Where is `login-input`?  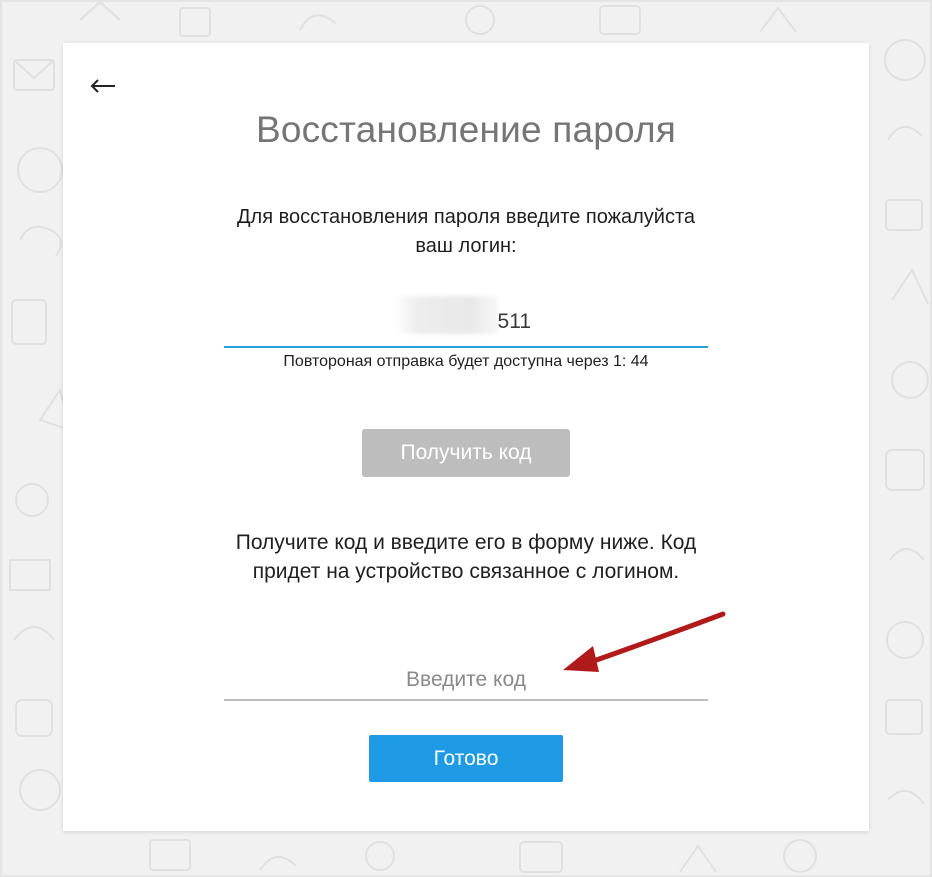 login-input is located at coordinates (466, 321).